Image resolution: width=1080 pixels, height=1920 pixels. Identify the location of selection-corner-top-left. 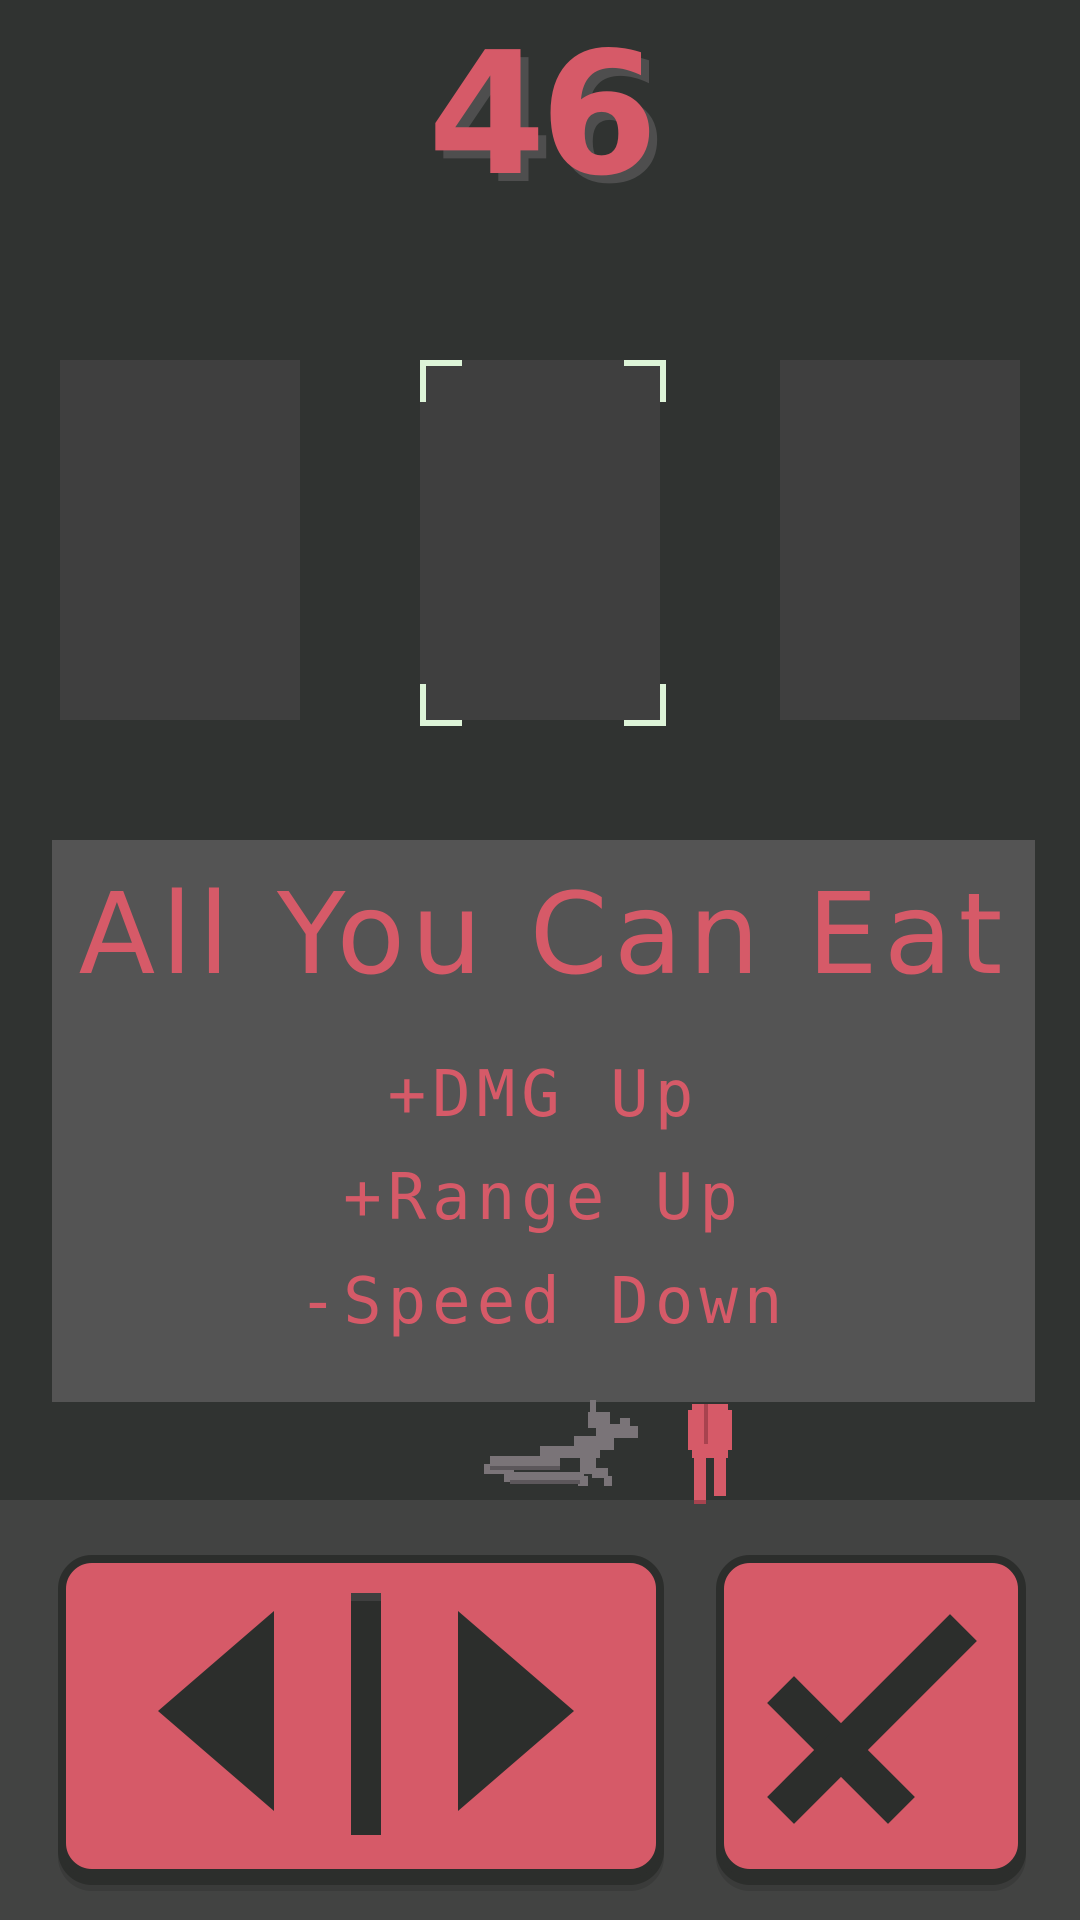
(441, 381).